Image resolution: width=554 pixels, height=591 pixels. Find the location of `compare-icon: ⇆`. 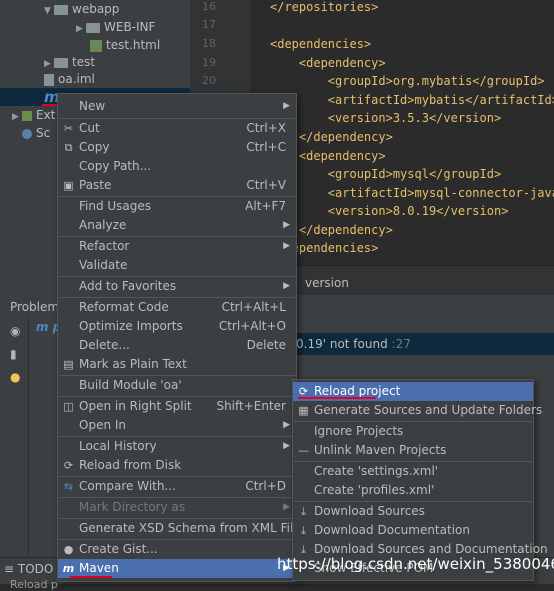

compare-icon: ⇆ is located at coordinates (68, 486).